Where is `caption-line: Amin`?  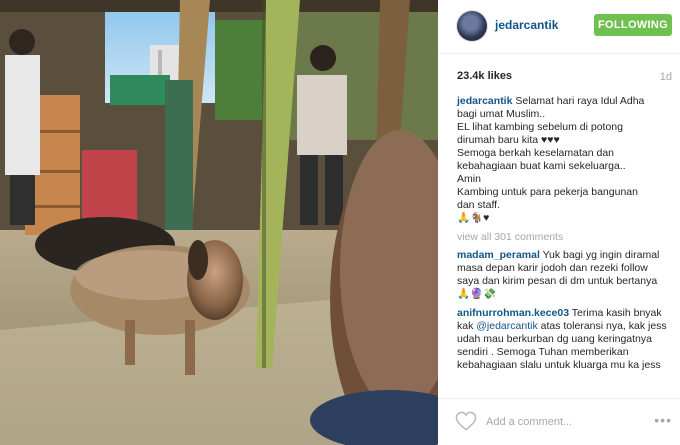
caption-line: Amin is located at coordinates (469, 179).